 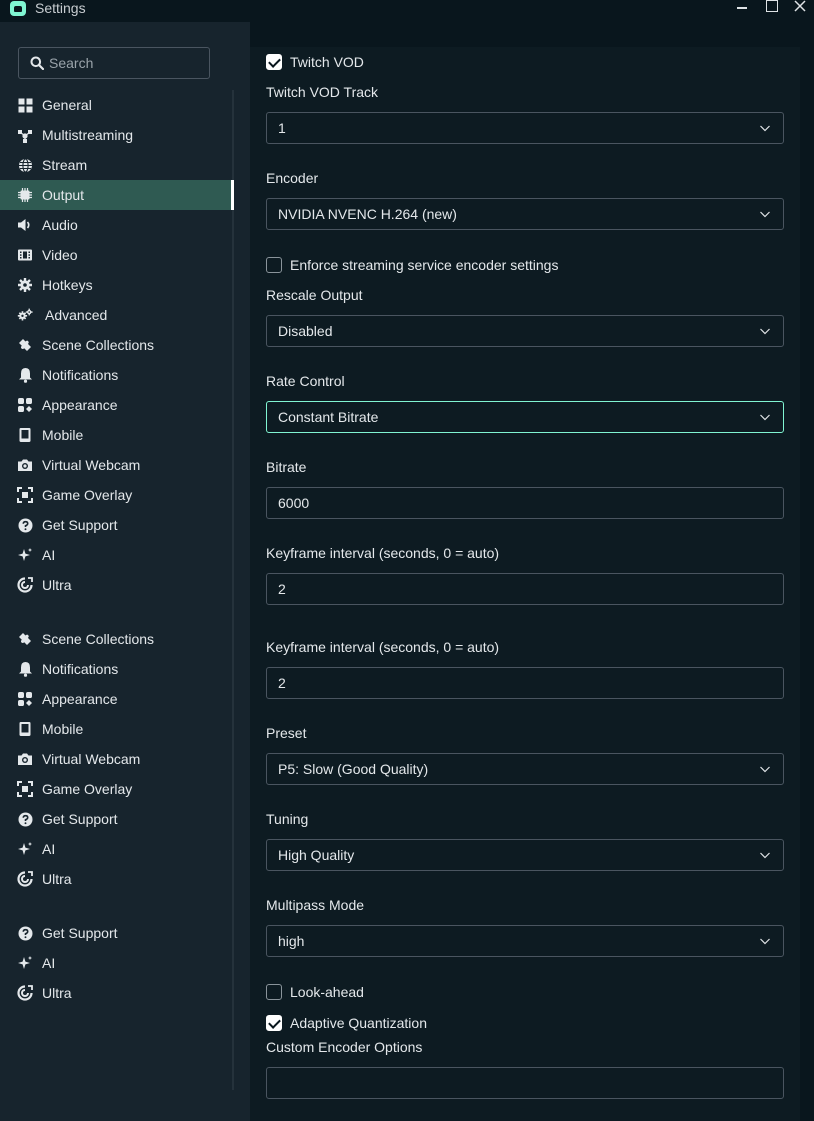 I want to click on twitch-vod-track-select: 1, so click(x=525, y=128).